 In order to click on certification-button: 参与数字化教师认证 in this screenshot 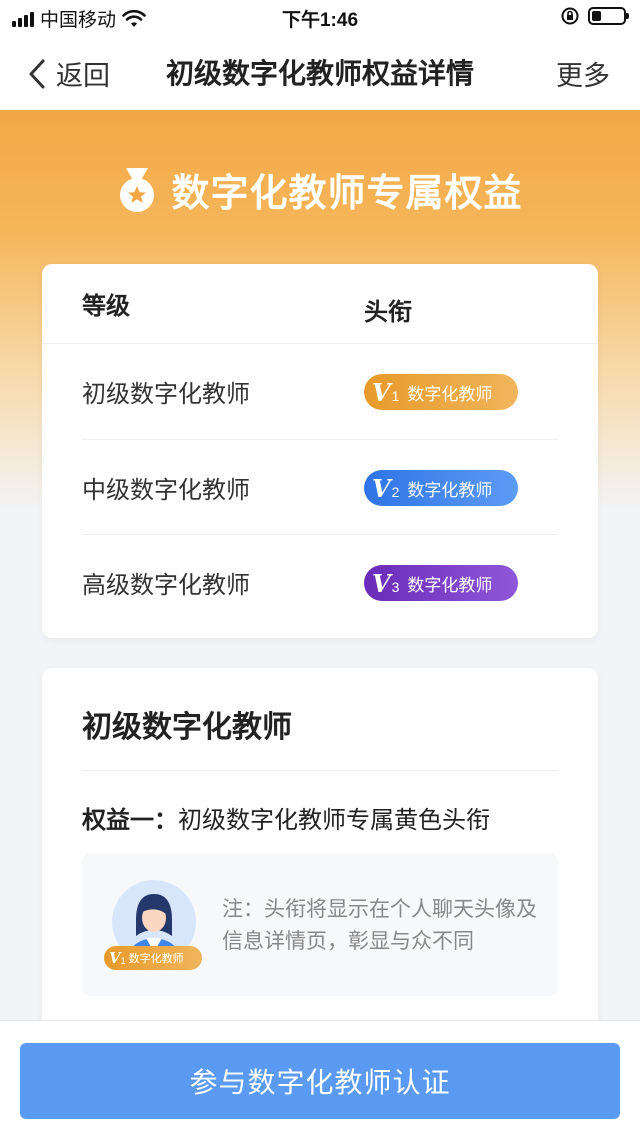, I will do `click(320, 1081)`.